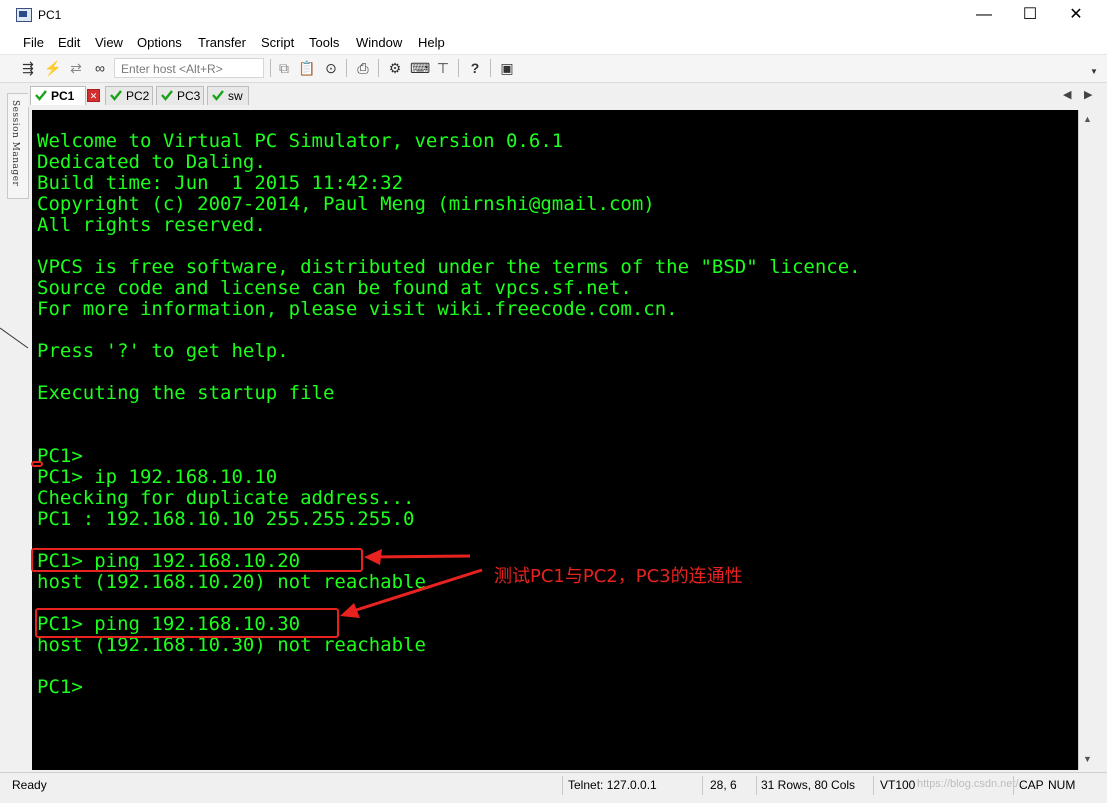 The width and height of the screenshot is (1107, 803). I want to click on quick-connect-input: Enter host <Alt+R>, so click(189, 68).